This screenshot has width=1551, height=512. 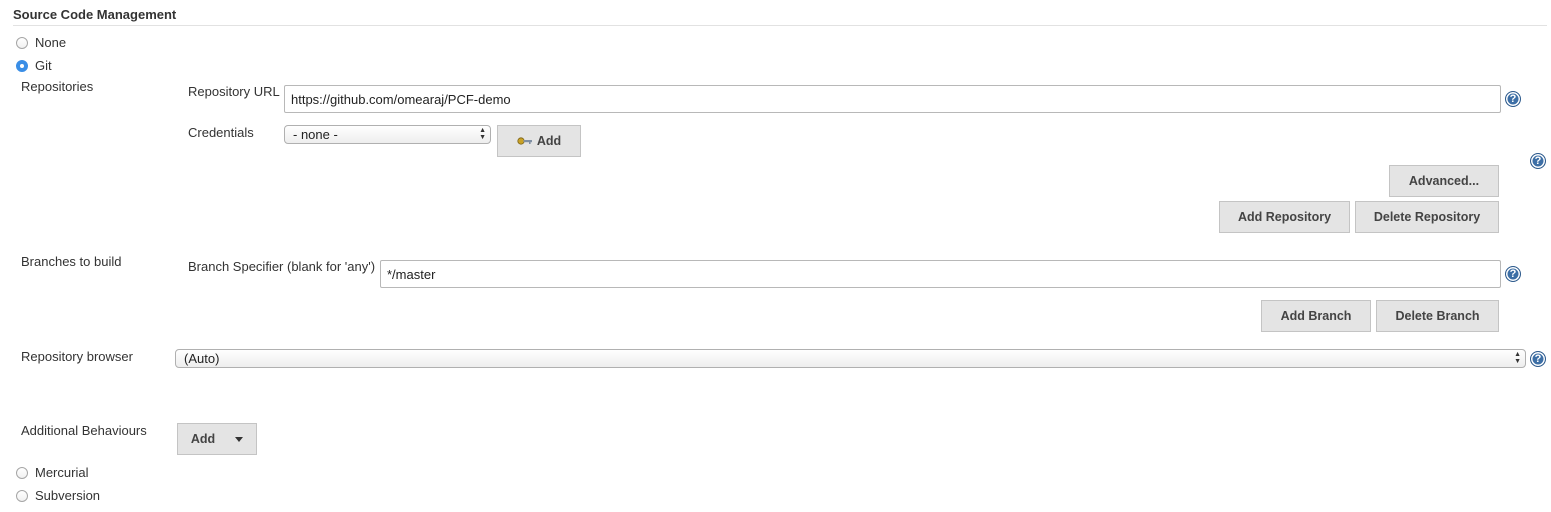 I want to click on repository-url-input, so click(x=892, y=99).